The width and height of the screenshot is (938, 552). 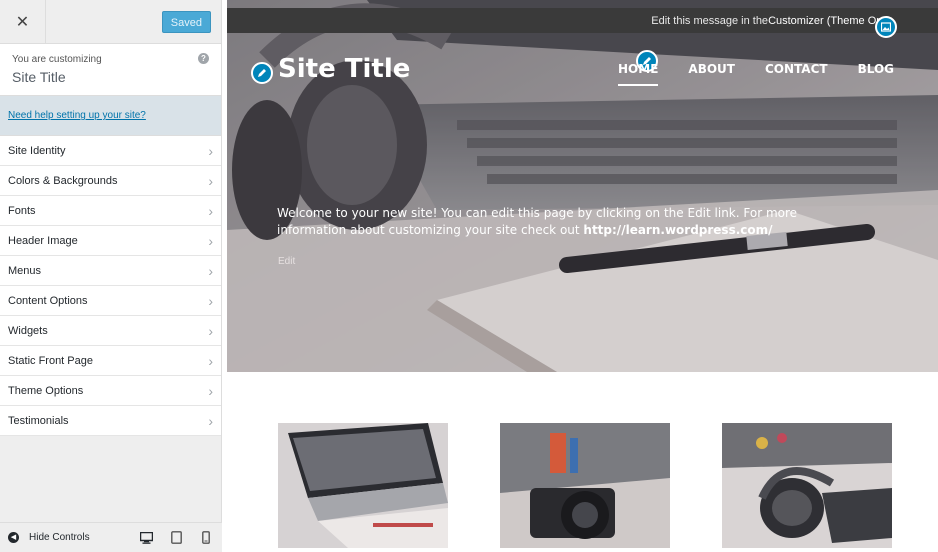 I want to click on site-title: Site Title, so click(x=344, y=69).